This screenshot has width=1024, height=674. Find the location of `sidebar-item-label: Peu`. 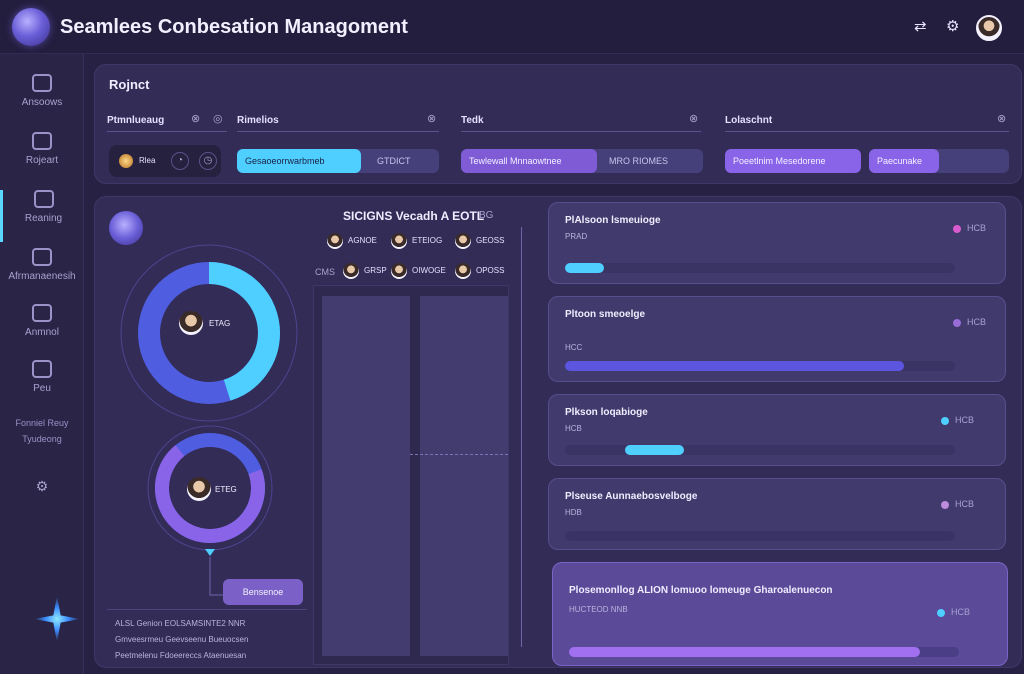

sidebar-item-label: Peu is located at coordinates (42, 388).